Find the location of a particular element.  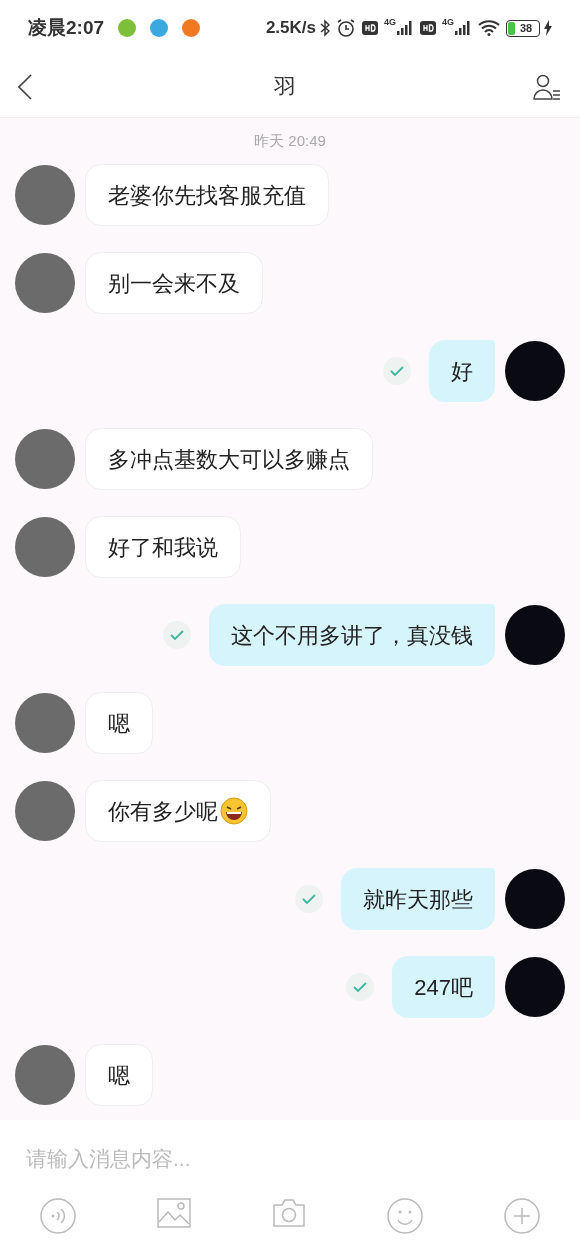

incoming-message: 老婆你先找客服充值 is located at coordinates (207, 195).